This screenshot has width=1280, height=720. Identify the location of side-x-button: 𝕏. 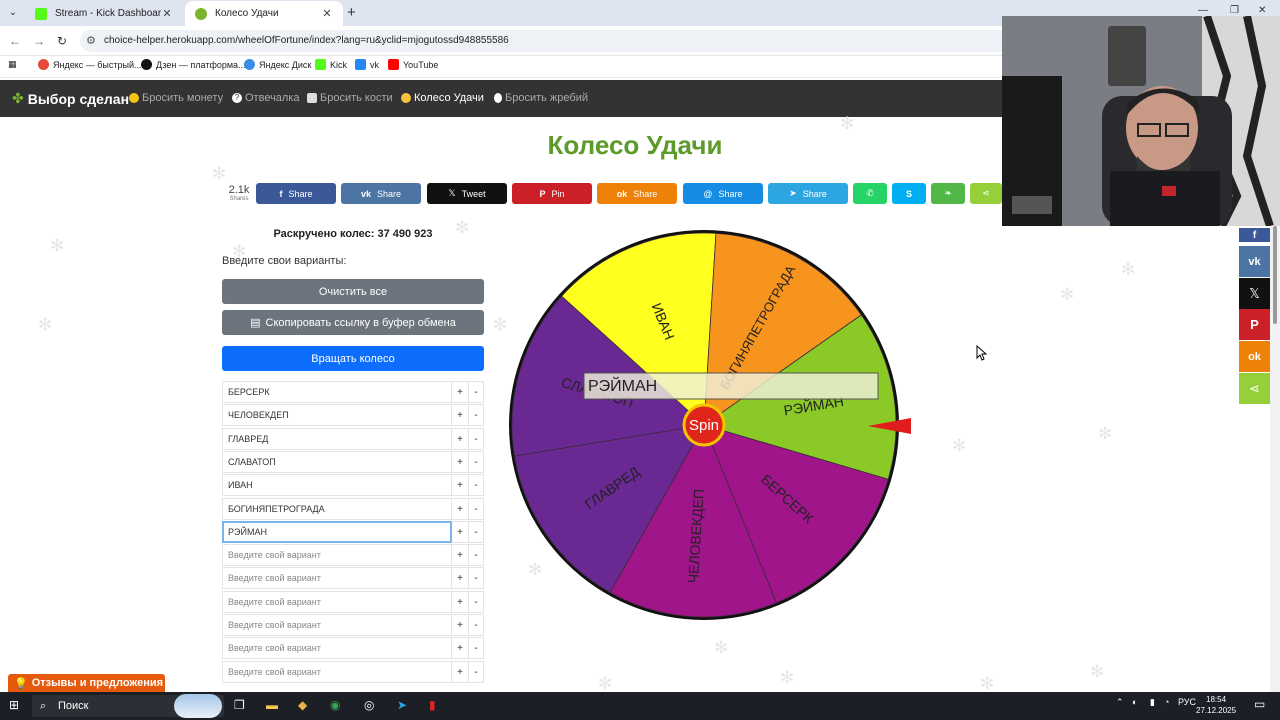
(1254, 293).